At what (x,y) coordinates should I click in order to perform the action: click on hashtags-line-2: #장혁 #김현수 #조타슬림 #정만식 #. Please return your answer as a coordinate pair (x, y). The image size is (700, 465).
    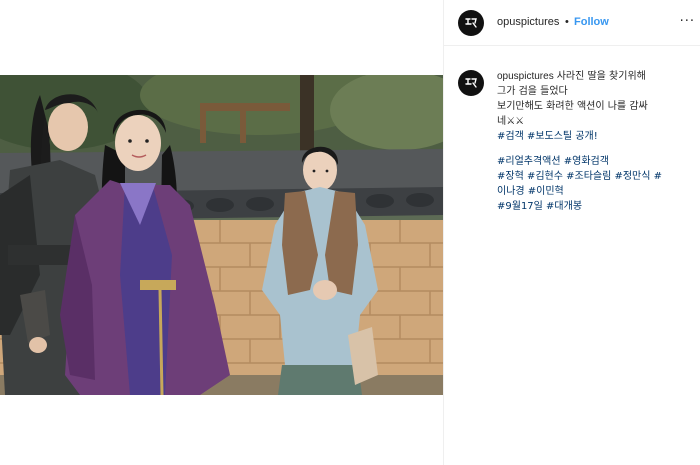
    Looking at the image, I should click on (597, 176).